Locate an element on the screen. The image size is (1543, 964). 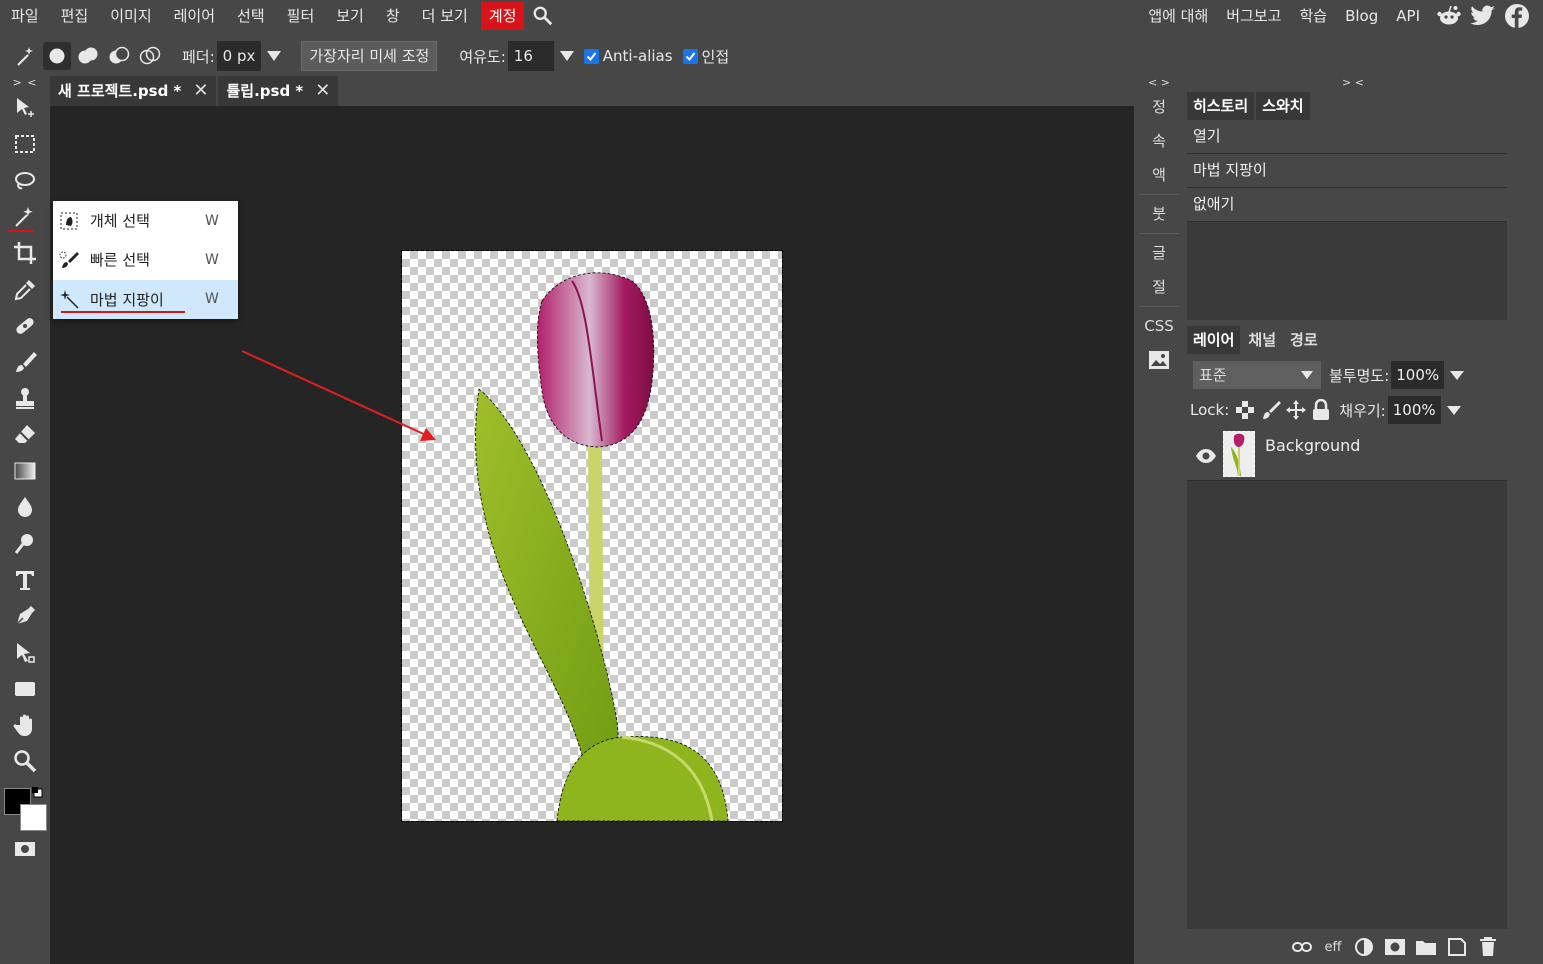
tolerance-input: 16 is located at coordinates (530, 56).